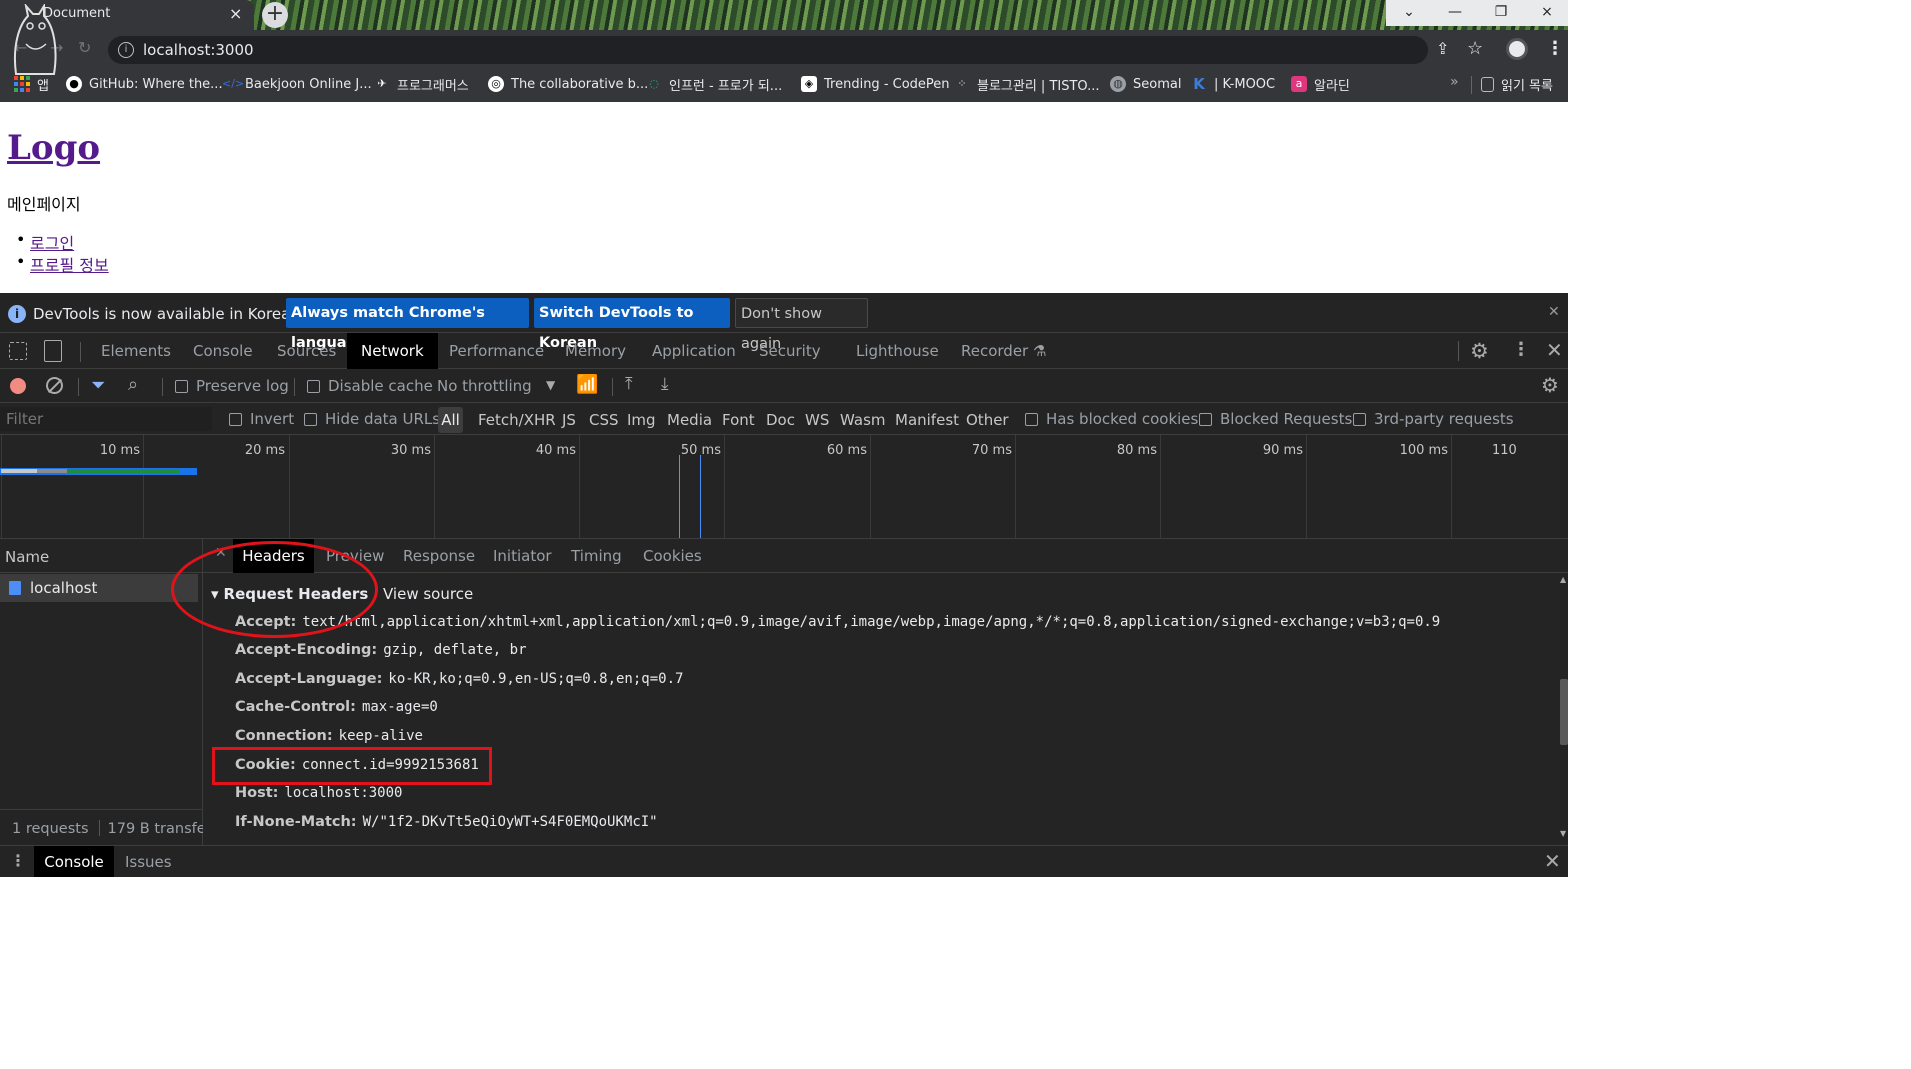 The height and width of the screenshot is (1069, 1911). What do you see at coordinates (428, 594) in the screenshot?
I see `view-source-link: View source` at bounding box center [428, 594].